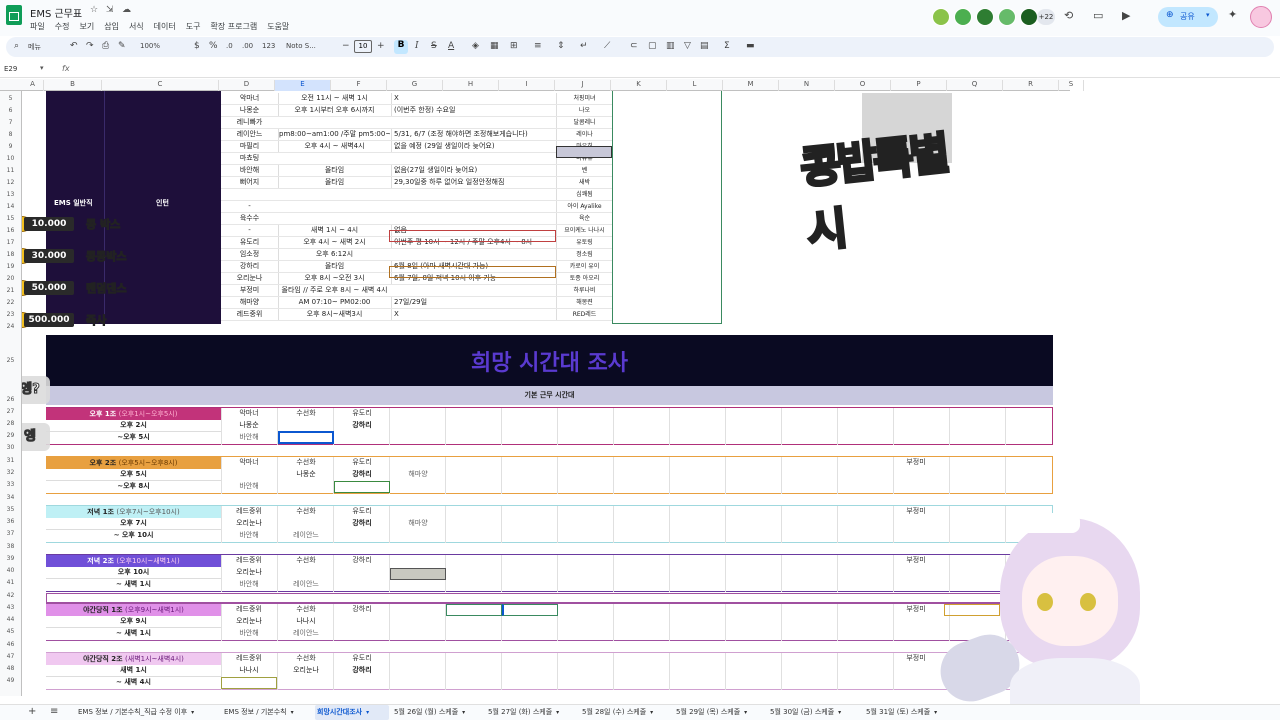 The width and height of the screenshot is (1280, 720). Describe the element at coordinates (10, 182) in the screenshot. I see `row-header-12: 12` at that location.